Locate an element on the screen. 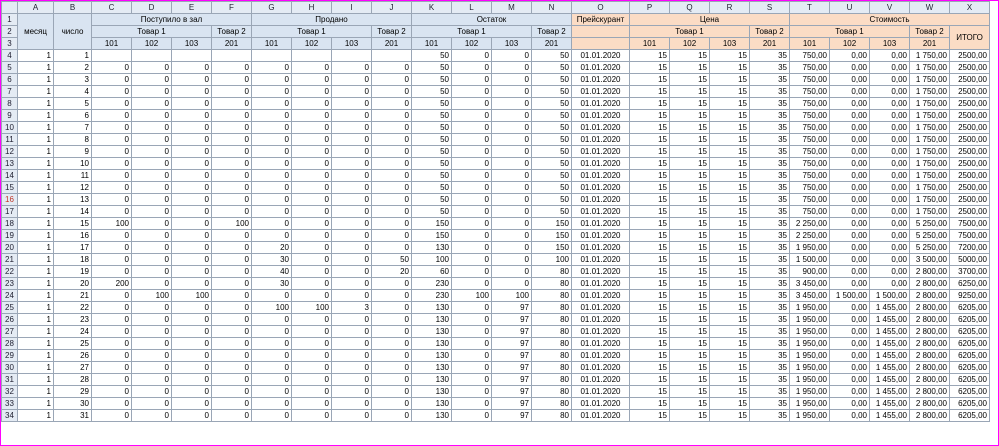 The image size is (999, 446). code-header: 102 is located at coordinates (151, 43).